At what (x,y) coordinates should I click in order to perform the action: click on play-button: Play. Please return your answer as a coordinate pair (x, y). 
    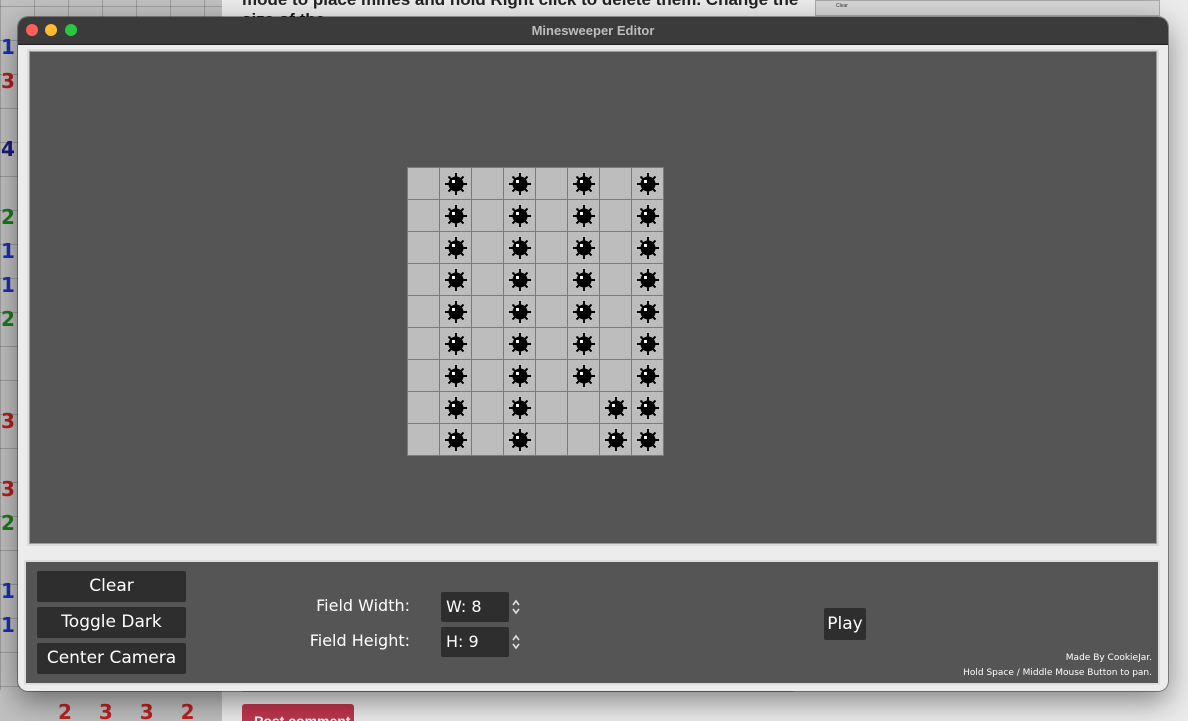
    Looking at the image, I should click on (845, 624).